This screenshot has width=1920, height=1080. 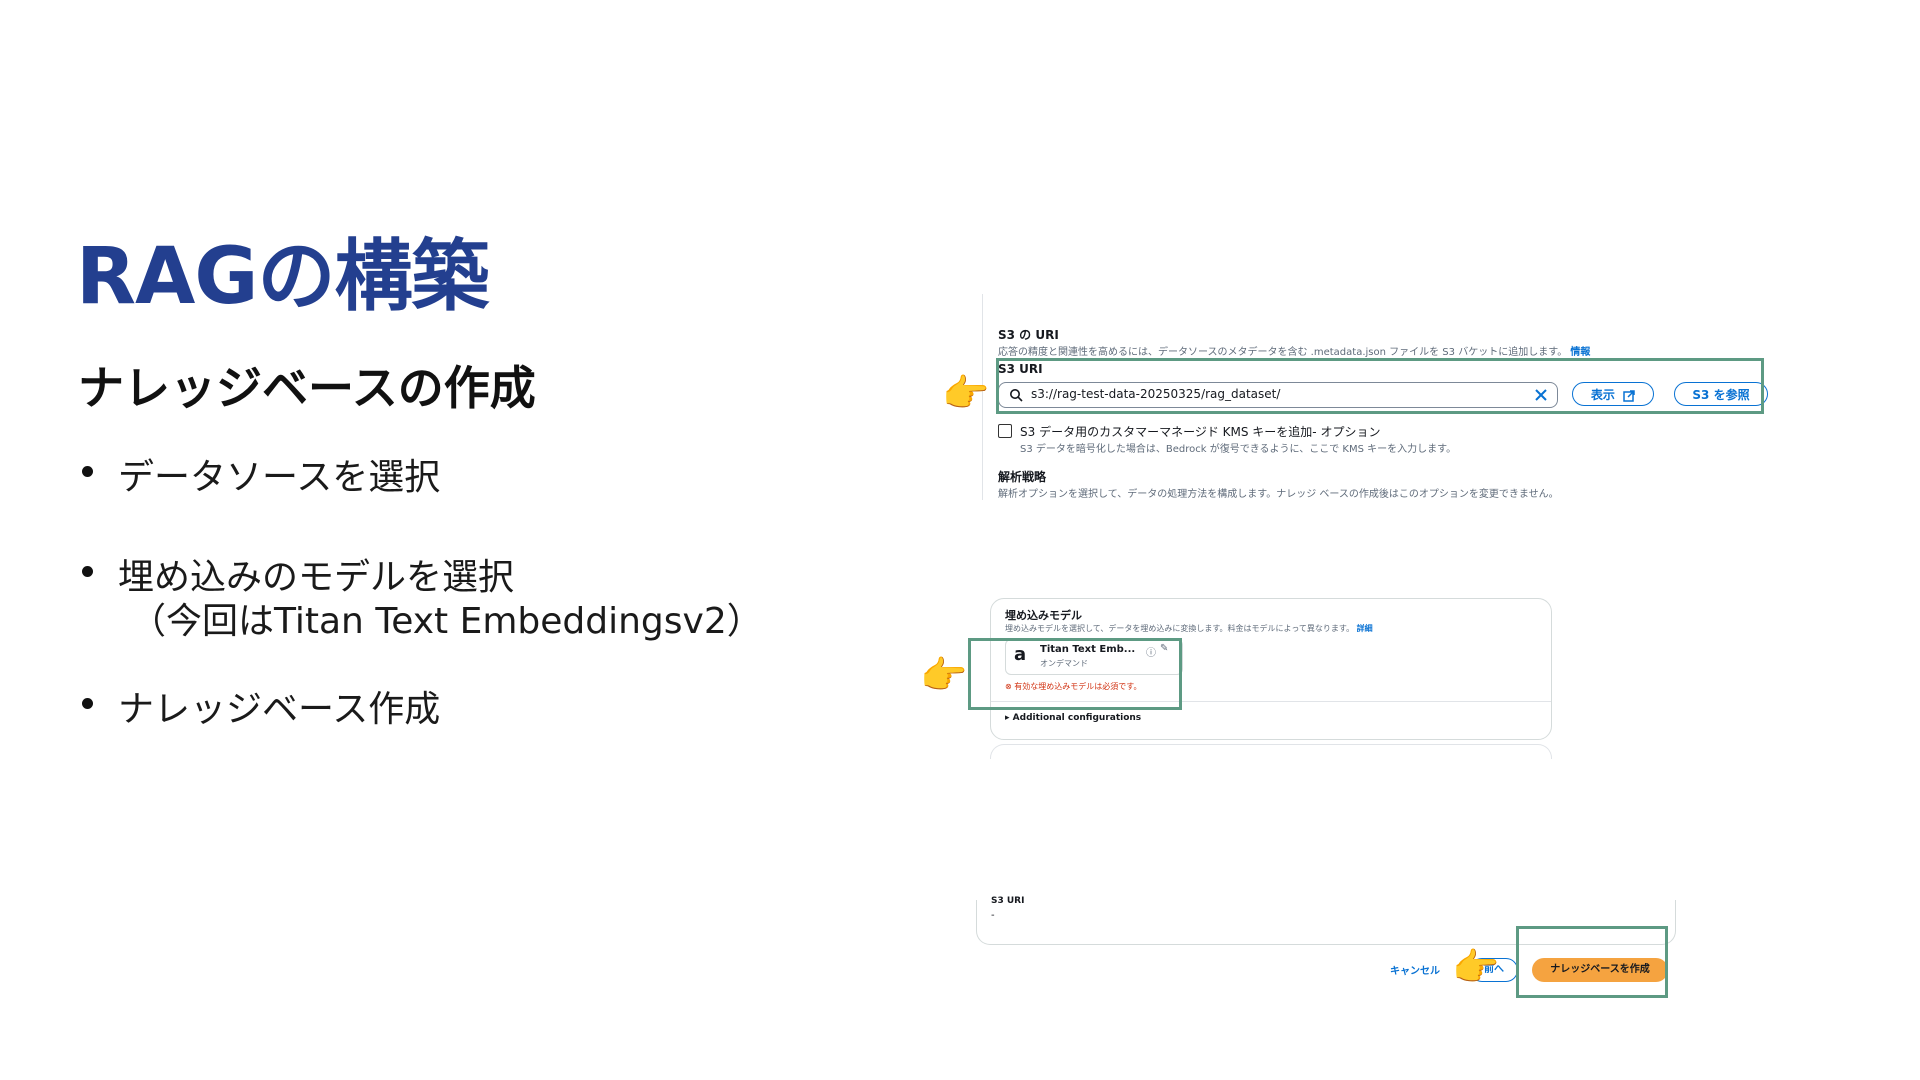 What do you see at coordinates (1005, 431) in the screenshot?
I see `kms-checkbox` at bounding box center [1005, 431].